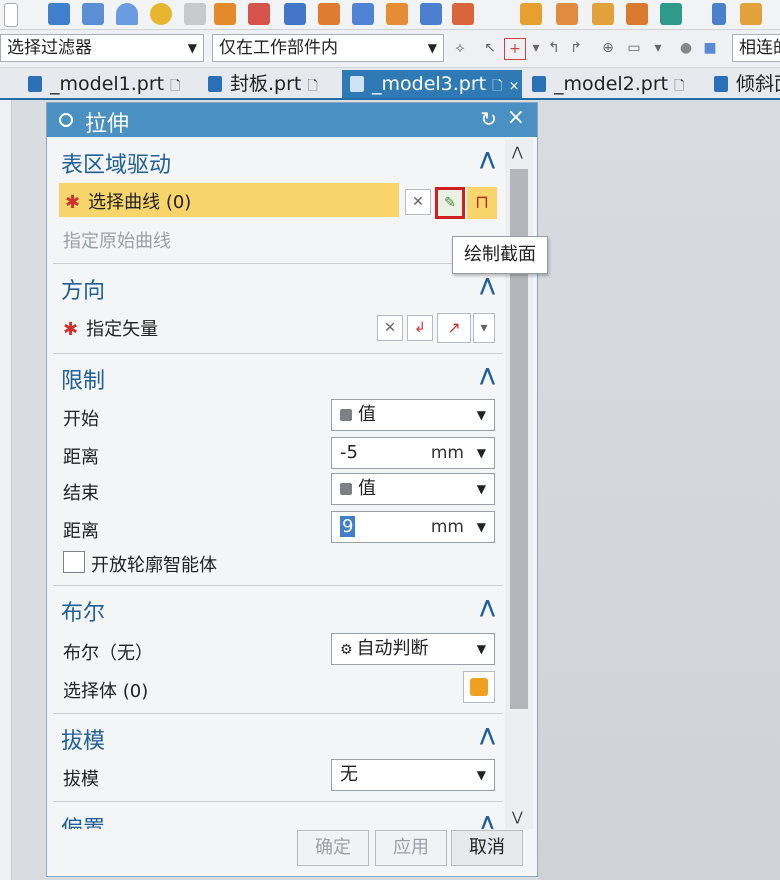 The height and width of the screenshot is (880, 780). I want to click on cursor-location-icon: ↖, so click(490, 48).